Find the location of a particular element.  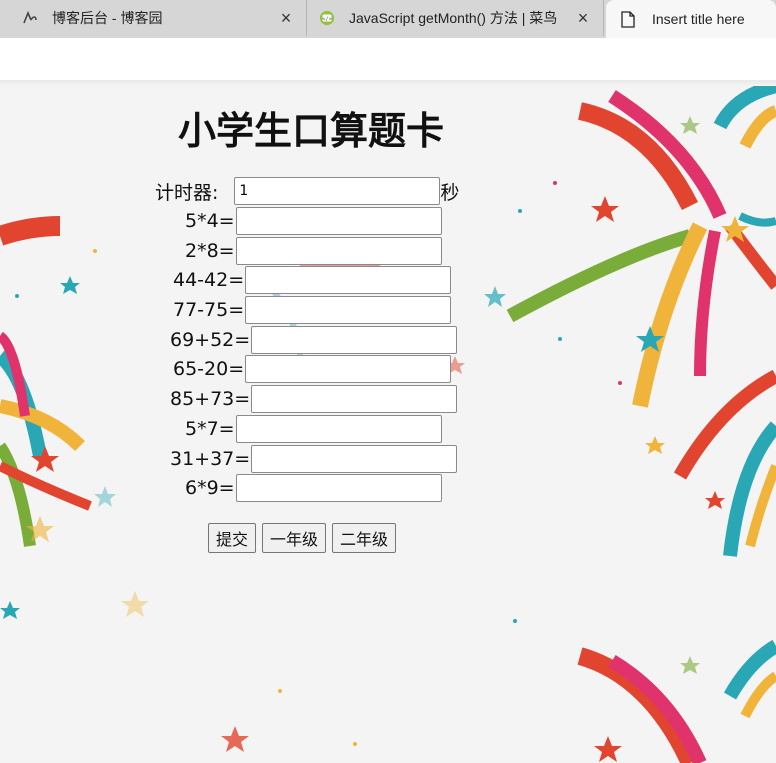

action-buttons: 提交 一年级 二年级 is located at coordinates (302, 538).